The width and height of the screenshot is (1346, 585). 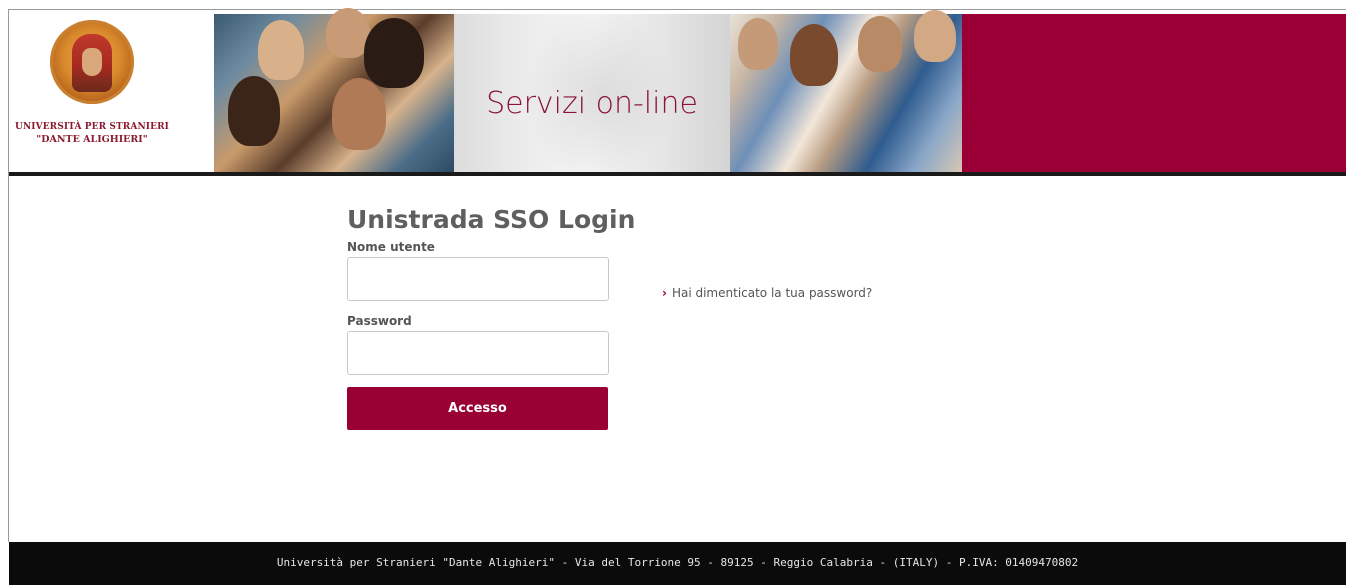 I want to click on university-seal-logo, so click(x=92, y=62).